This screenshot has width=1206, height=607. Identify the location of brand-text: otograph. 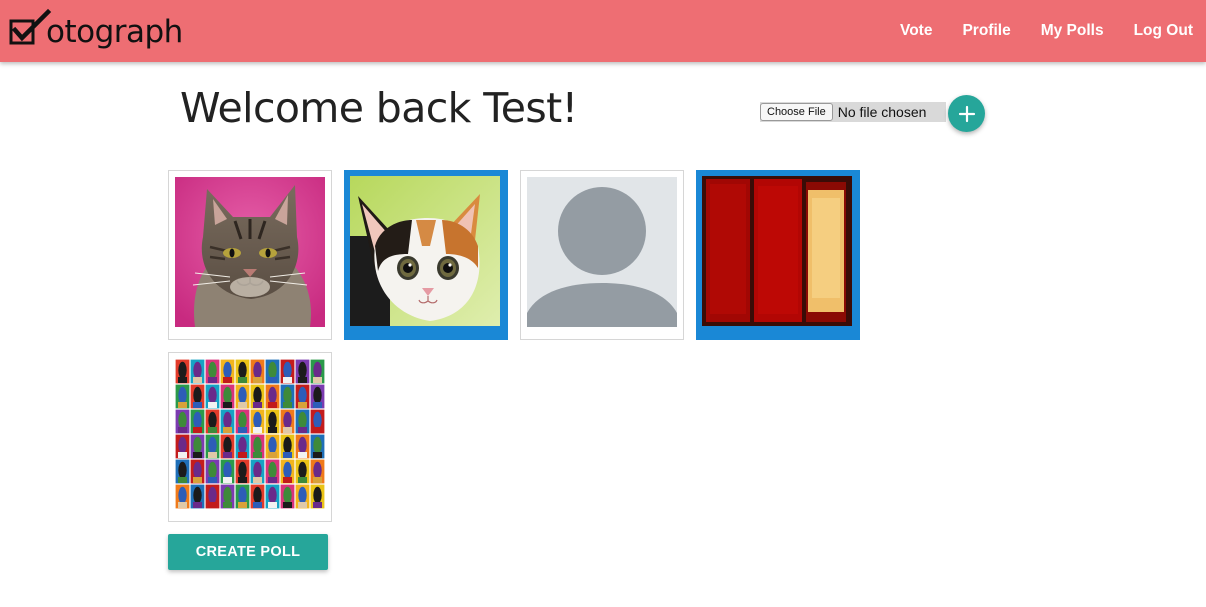
(114, 32).